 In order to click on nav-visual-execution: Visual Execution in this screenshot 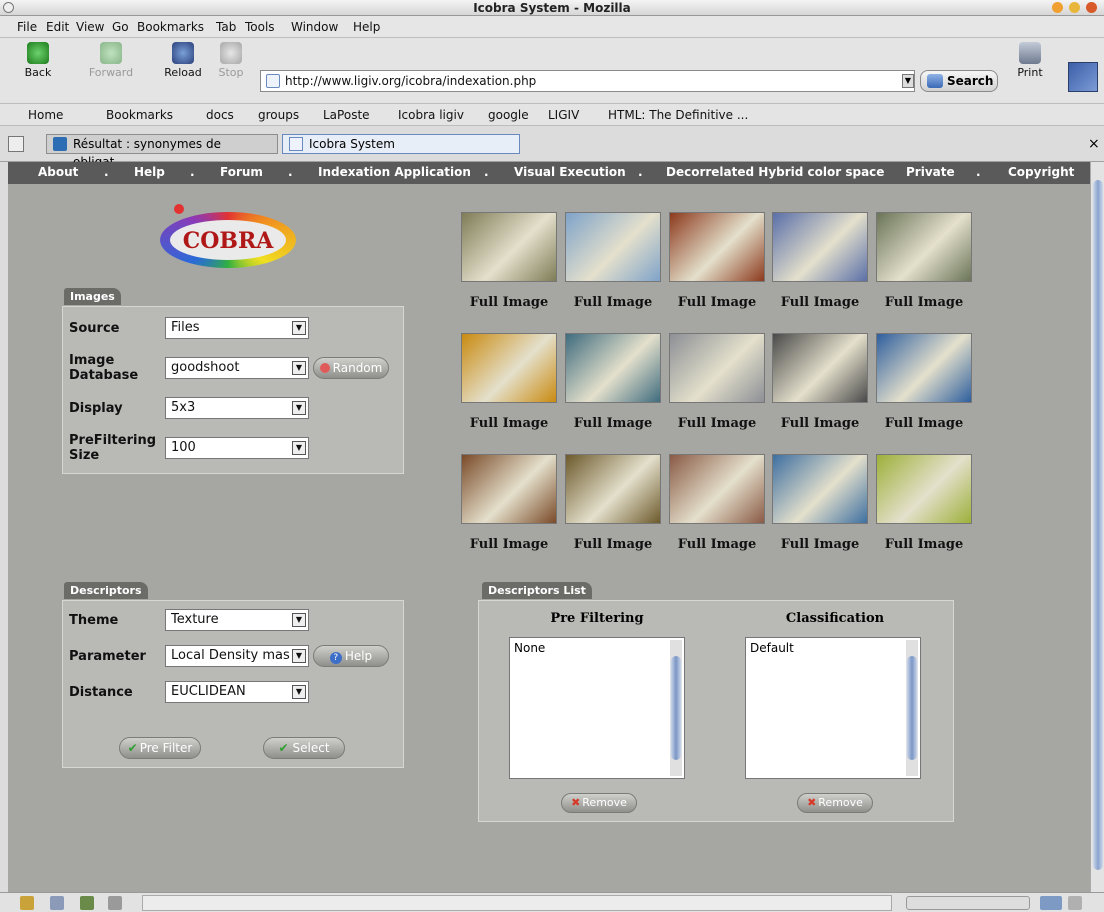, I will do `click(570, 172)`.